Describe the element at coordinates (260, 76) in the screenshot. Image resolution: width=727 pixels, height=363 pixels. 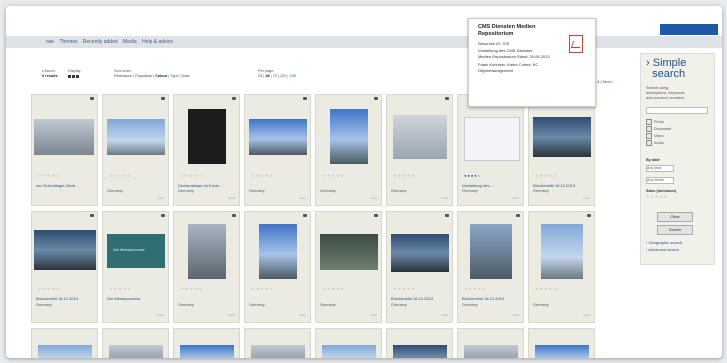
I see `per-page-24: 24` at that location.